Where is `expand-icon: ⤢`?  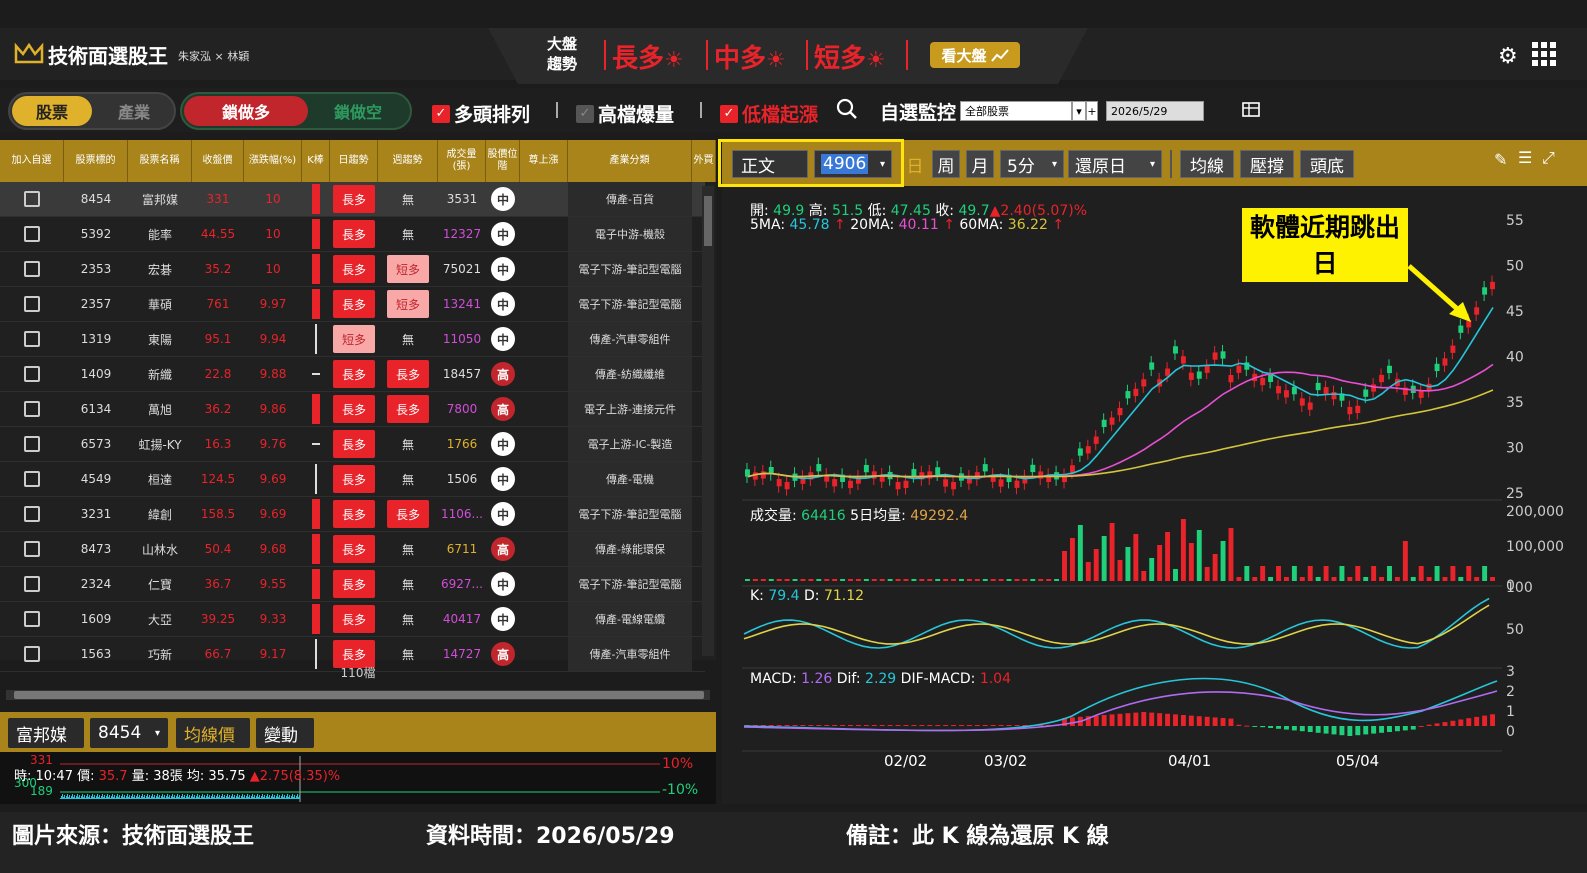 expand-icon: ⤢ is located at coordinates (1548, 158).